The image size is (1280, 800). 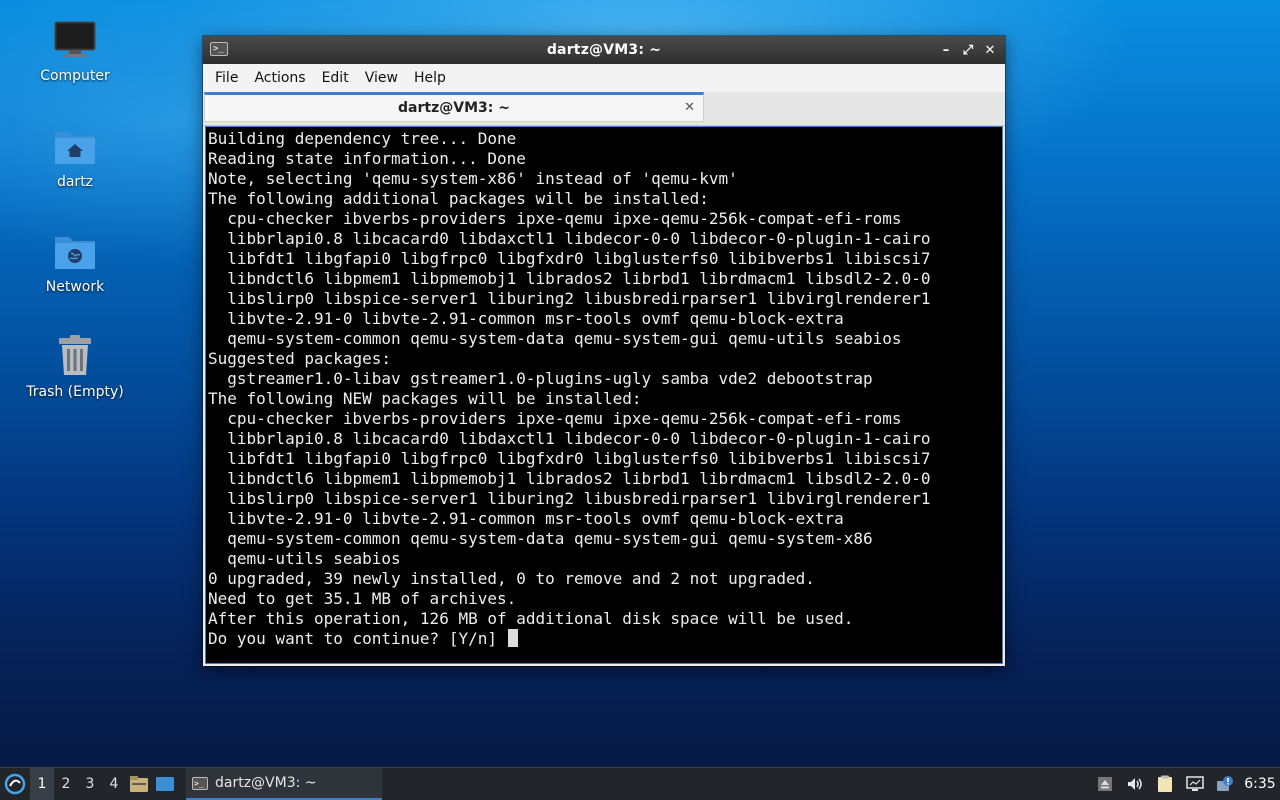 I want to click on tab-close-icon: ✕, so click(x=689, y=107).